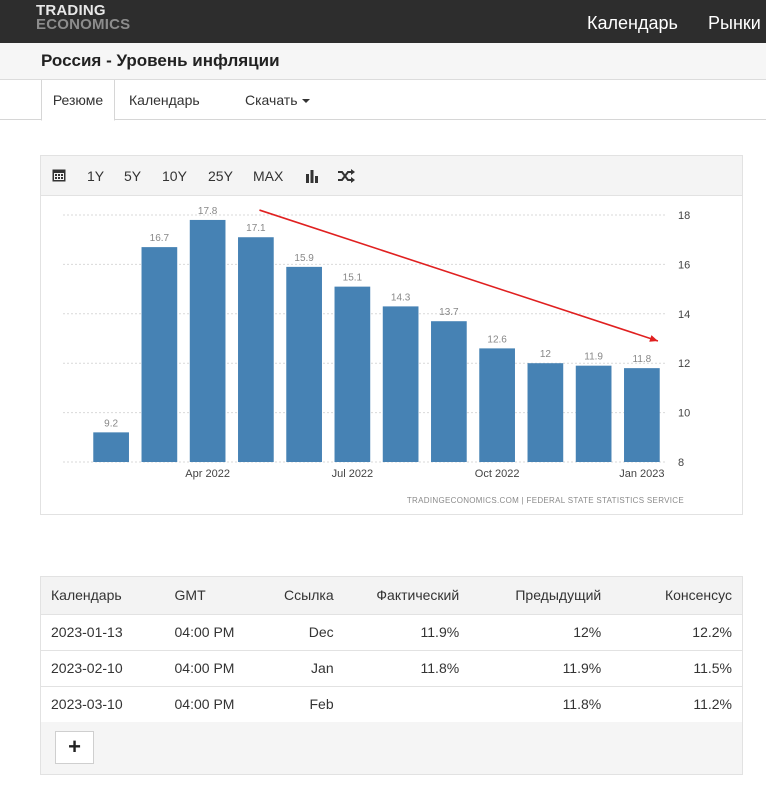  What do you see at coordinates (312, 178) in the screenshot?
I see `bar-chart-icon` at bounding box center [312, 178].